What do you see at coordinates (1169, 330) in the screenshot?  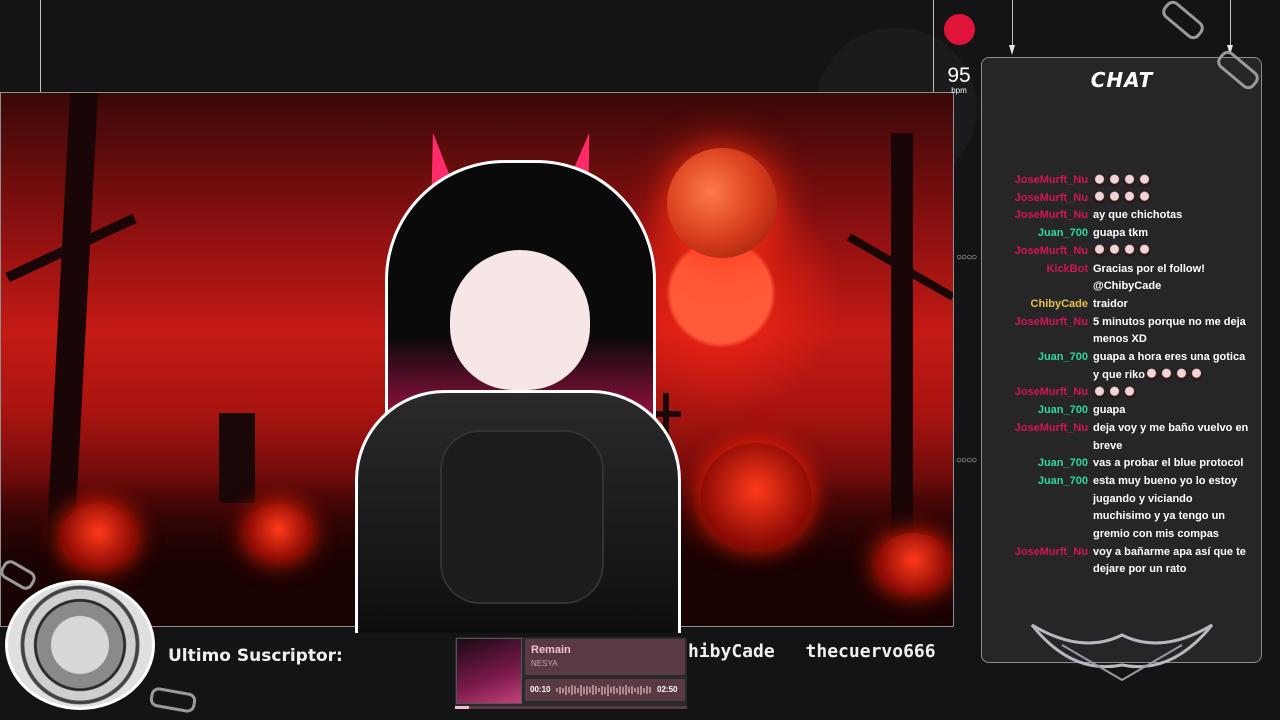 I see `chat-text-content: 5 minutos porque no me deja menos XD` at bounding box center [1169, 330].